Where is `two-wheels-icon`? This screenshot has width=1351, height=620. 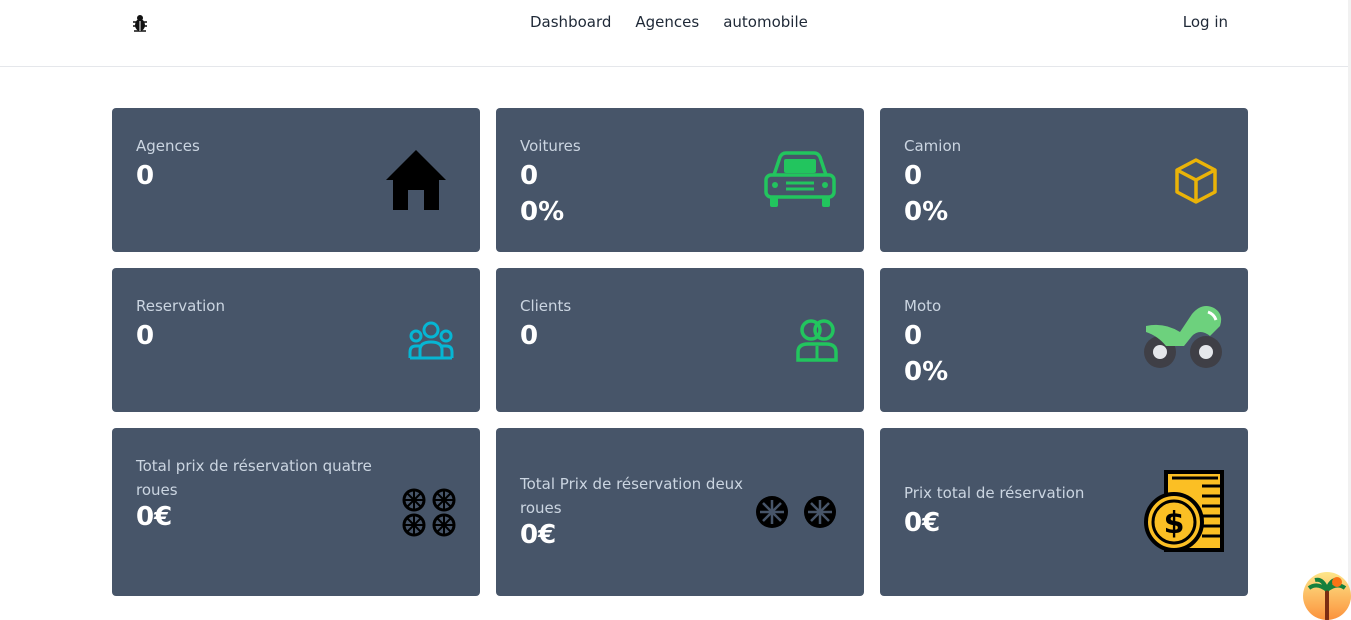 two-wheels-icon is located at coordinates (796, 512).